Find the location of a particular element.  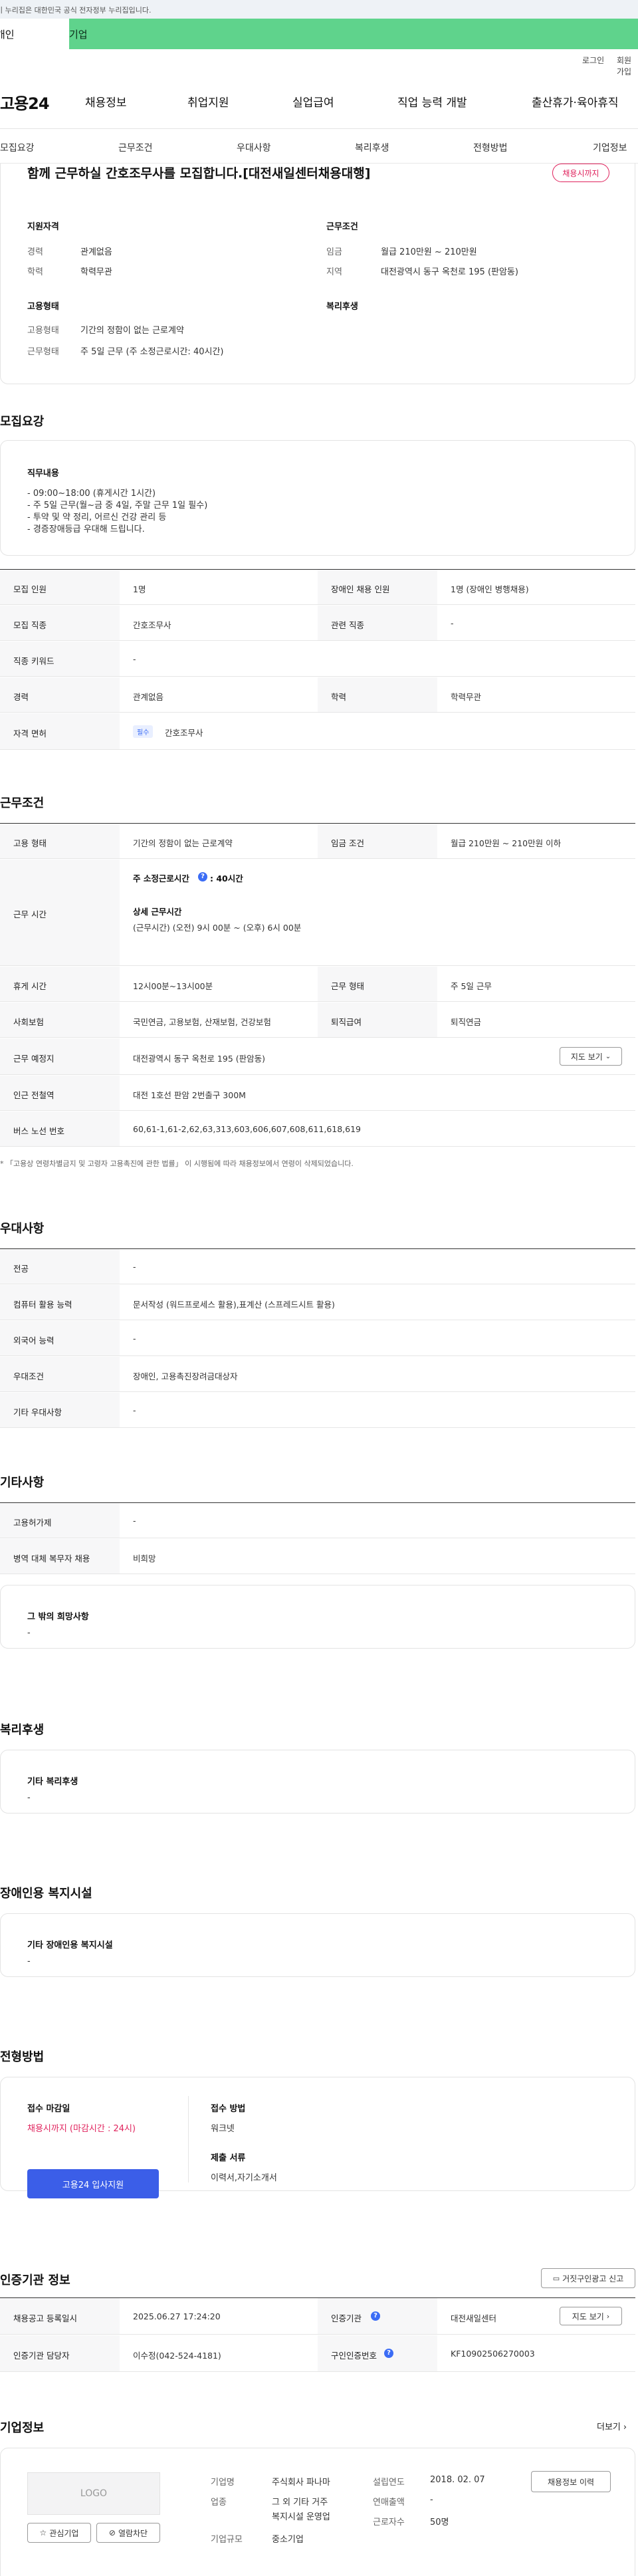

prefer-section-title: 우대사항 is located at coordinates (22, 1229).